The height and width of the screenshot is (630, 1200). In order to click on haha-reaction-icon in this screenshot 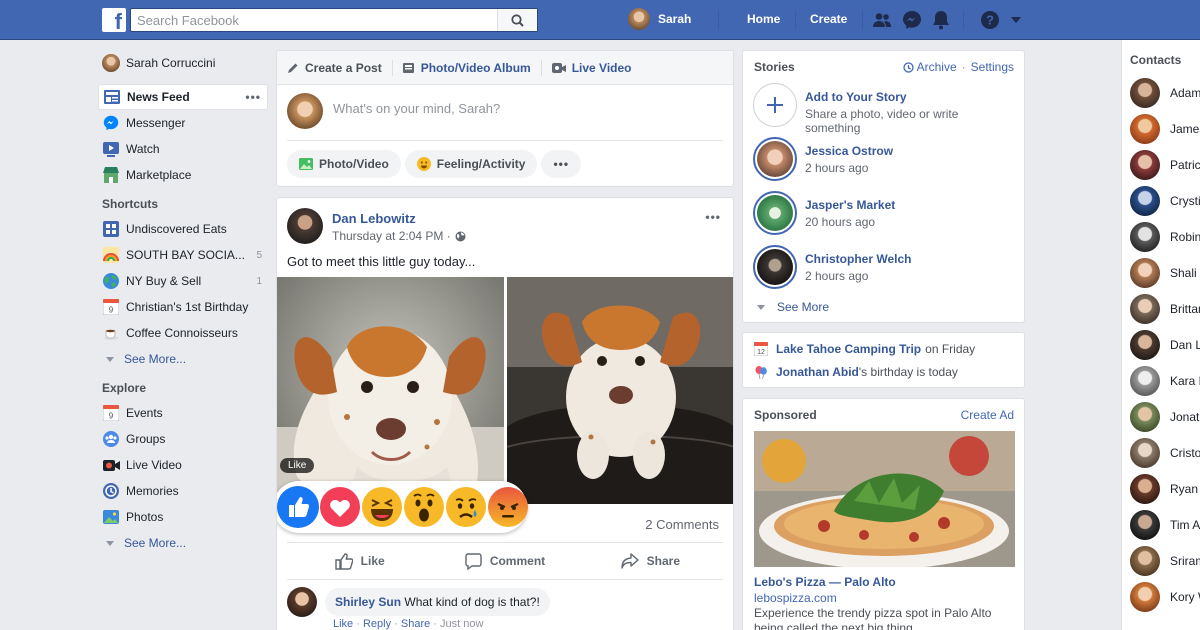, I will do `click(382, 507)`.